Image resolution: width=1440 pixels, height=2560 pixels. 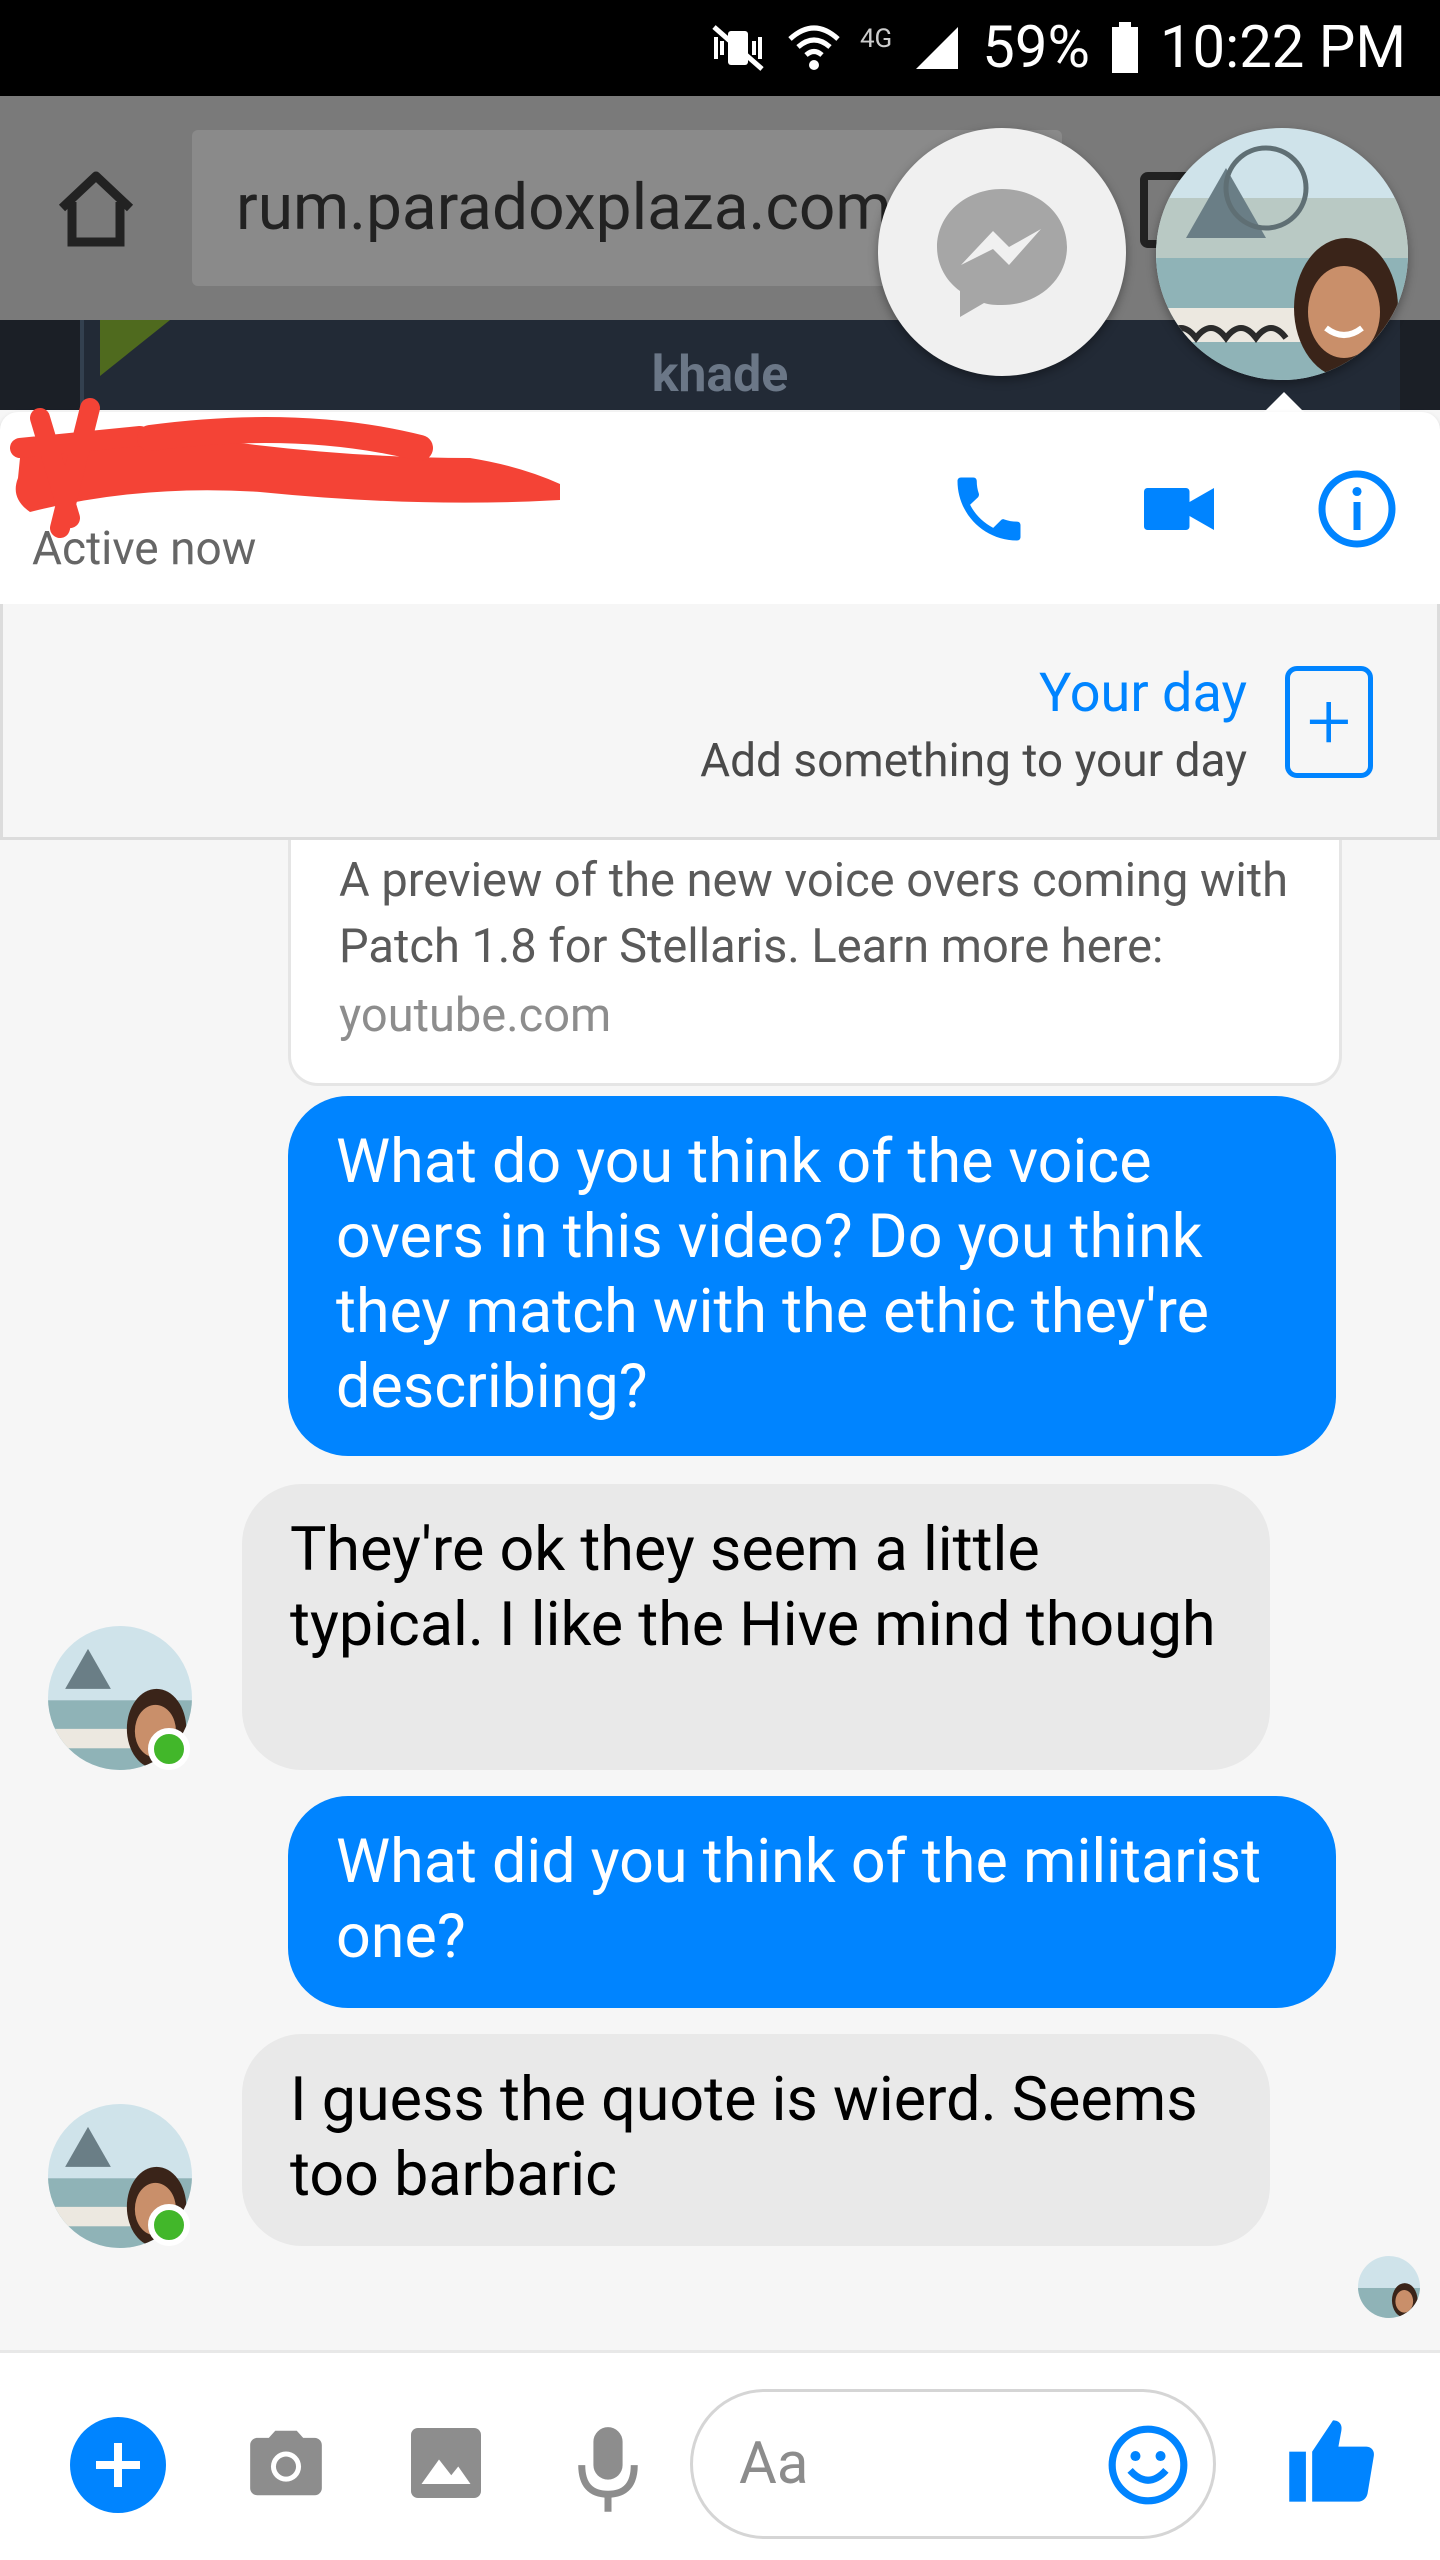 I want to click on gallery-button, so click(x=446, y=2463).